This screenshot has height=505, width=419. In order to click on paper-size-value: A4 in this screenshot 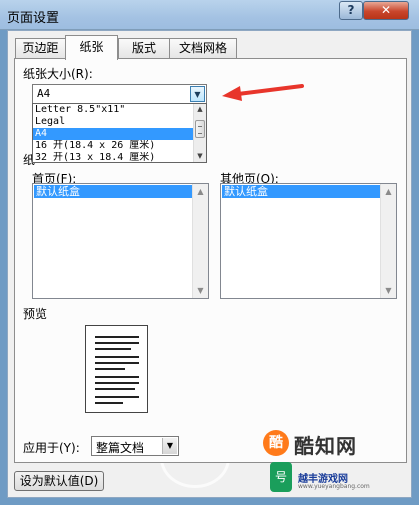, I will do `click(44, 93)`.